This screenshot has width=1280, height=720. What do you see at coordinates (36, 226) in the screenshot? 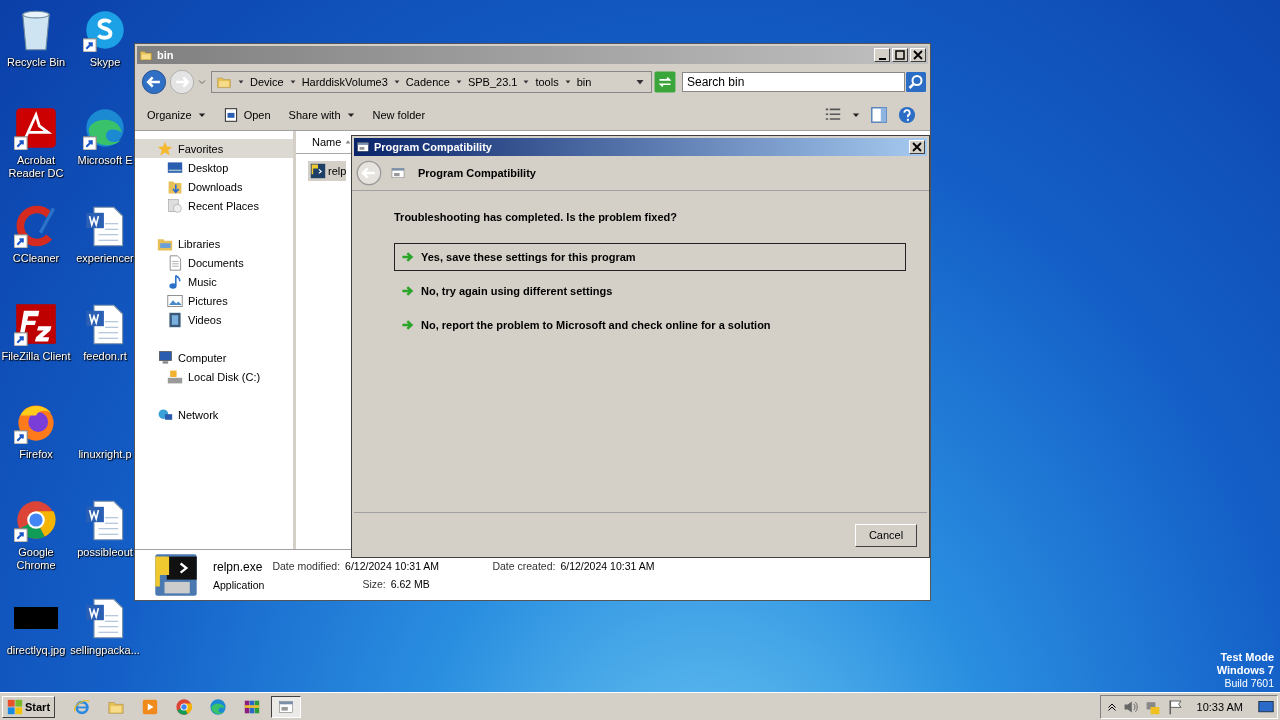
I see `ccleaner-icon` at bounding box center [36, 226].